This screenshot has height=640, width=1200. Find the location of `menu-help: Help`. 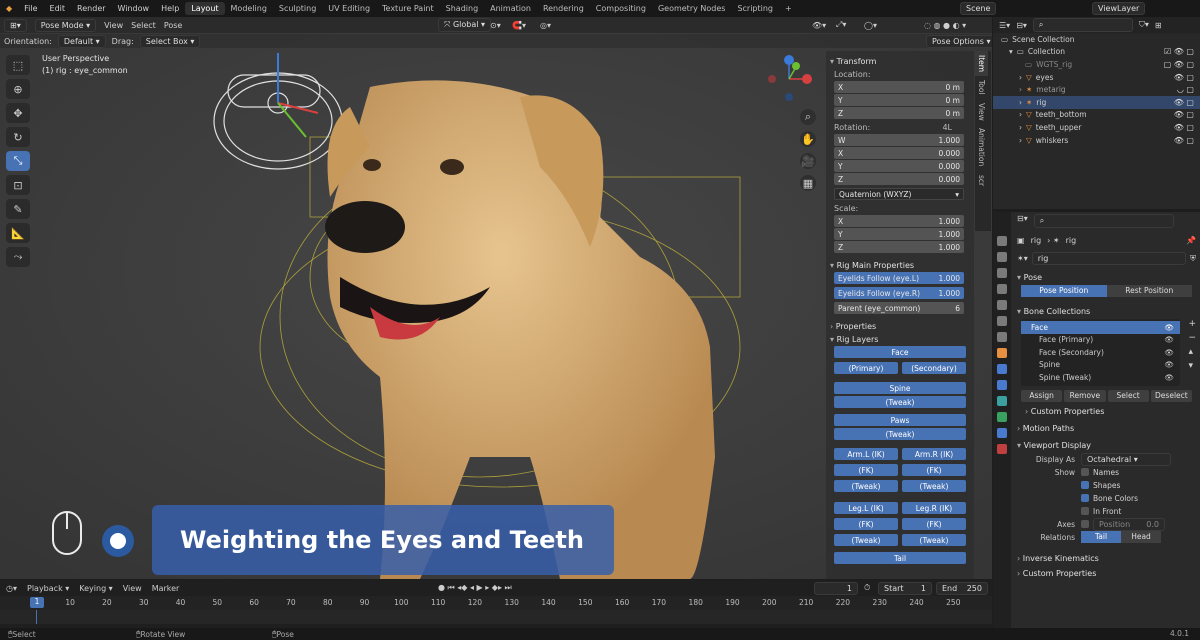

menu-help: Help is located at coordinates (170, 8).